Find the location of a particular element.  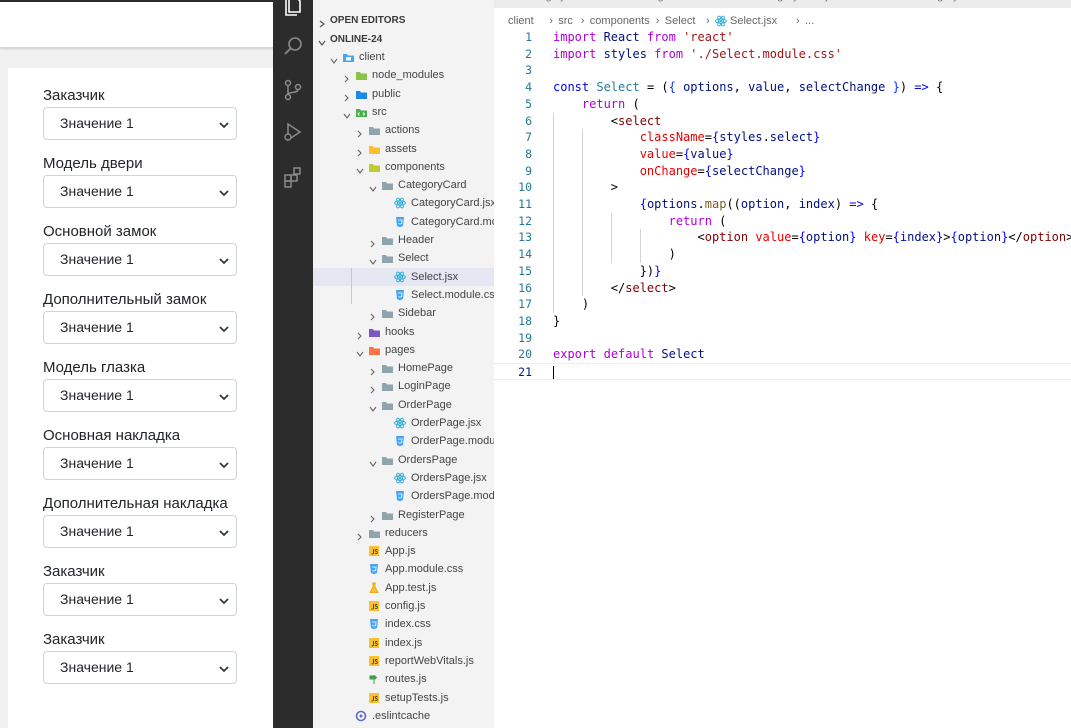

folder-item: Sidebar is located at coordinates (403, 313).